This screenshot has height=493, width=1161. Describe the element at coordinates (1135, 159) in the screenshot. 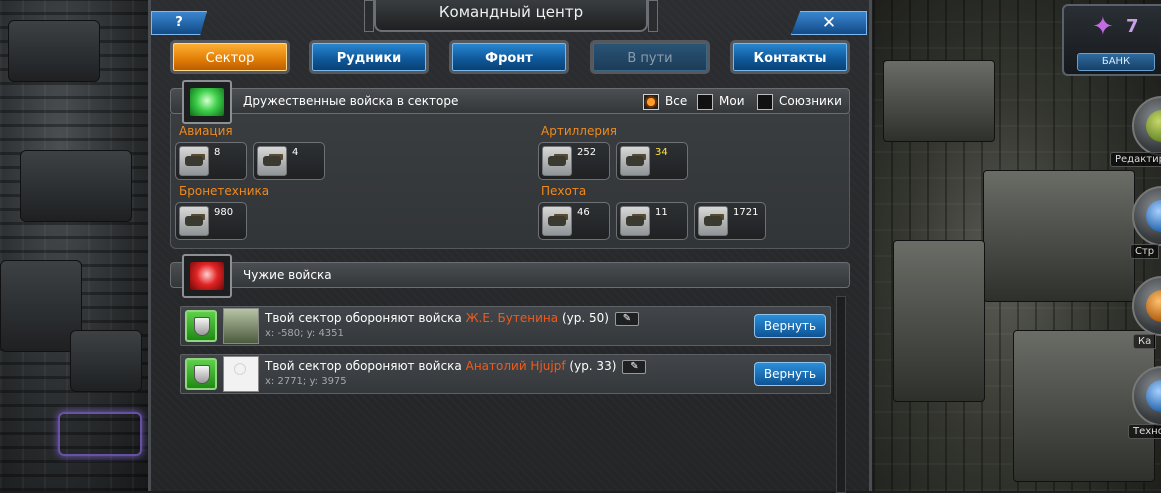

I see `side-label-editor: Редактир` at that location.